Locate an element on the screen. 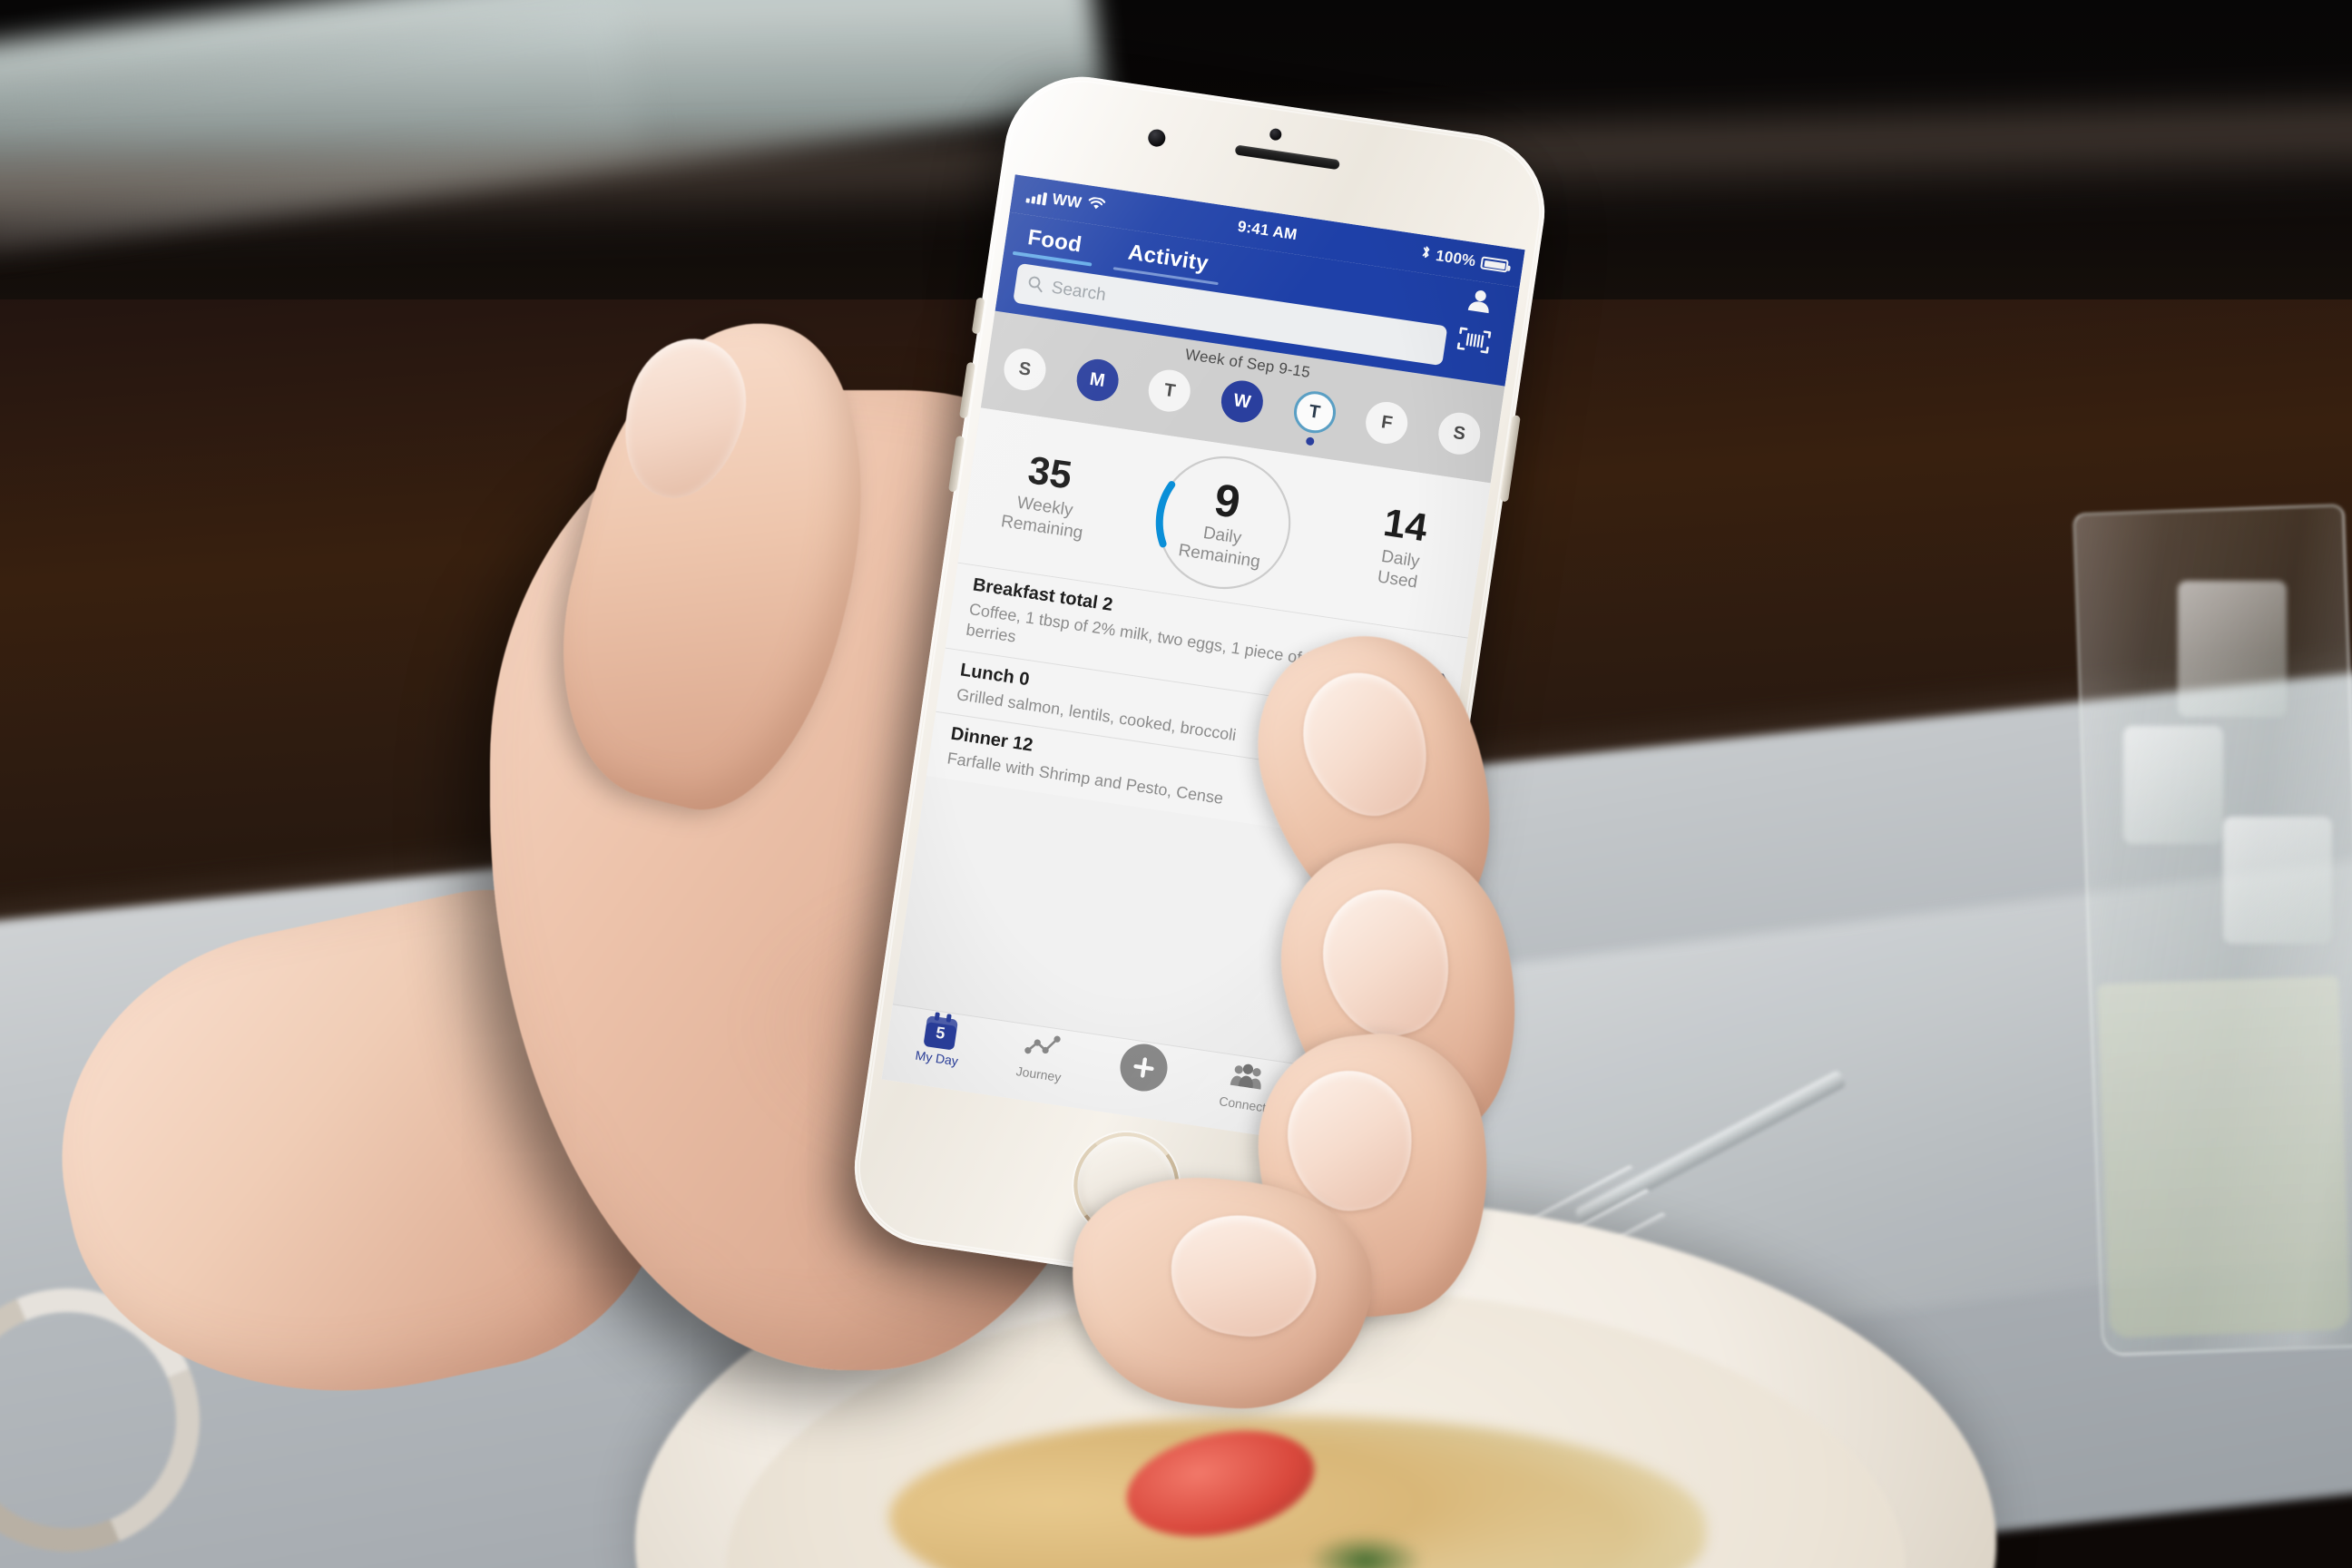  tab-food-label: Food is located at coordinates (1054, 241).